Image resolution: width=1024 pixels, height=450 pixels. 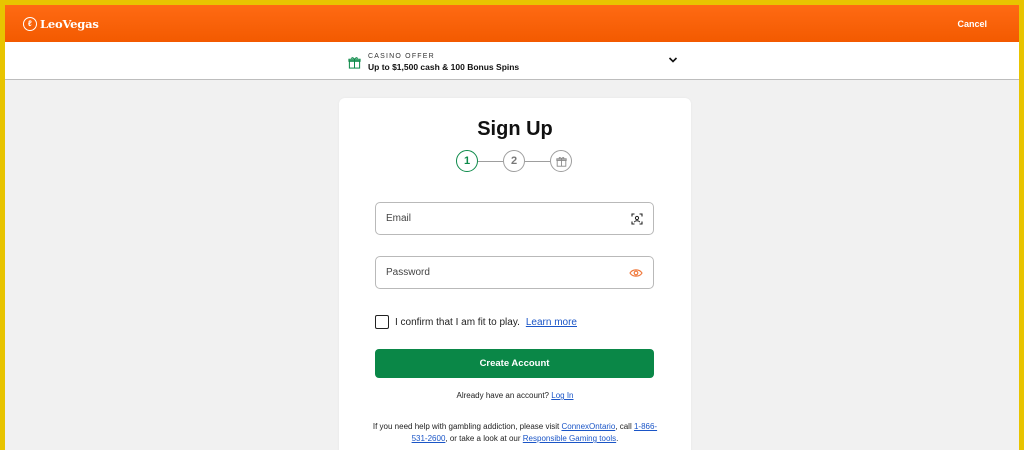 What do you see at coordinates (483, 438) in the screenshot?
I see `help-text-part: , or take a look at our` at bounding box center [483, 438].